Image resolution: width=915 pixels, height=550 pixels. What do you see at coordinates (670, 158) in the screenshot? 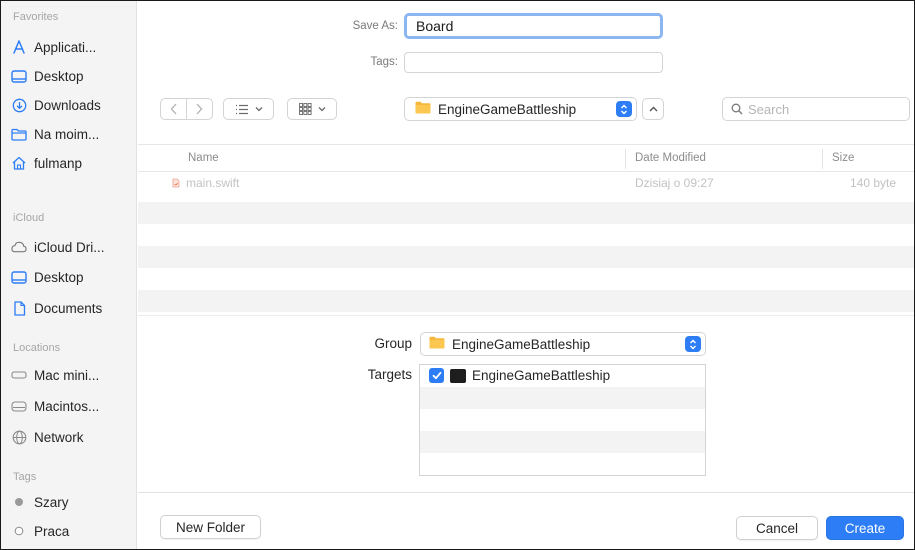
I see `column-date-modified: Date Modified` at bounding box center [670, 158].